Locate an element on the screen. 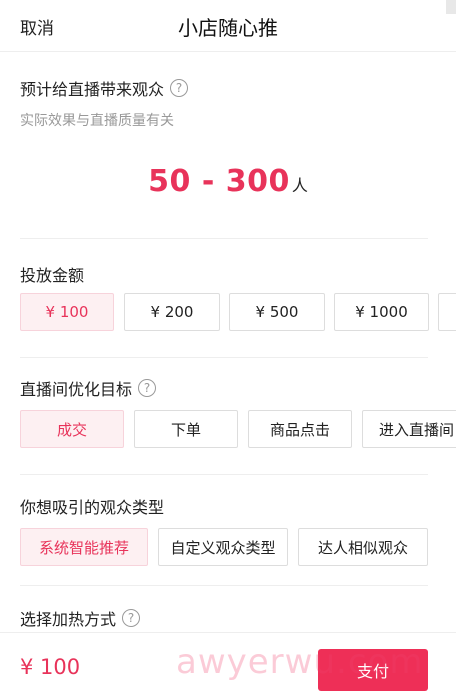  audience-option-custom: 自定义观众类型 is located at coordinates (223, 547).